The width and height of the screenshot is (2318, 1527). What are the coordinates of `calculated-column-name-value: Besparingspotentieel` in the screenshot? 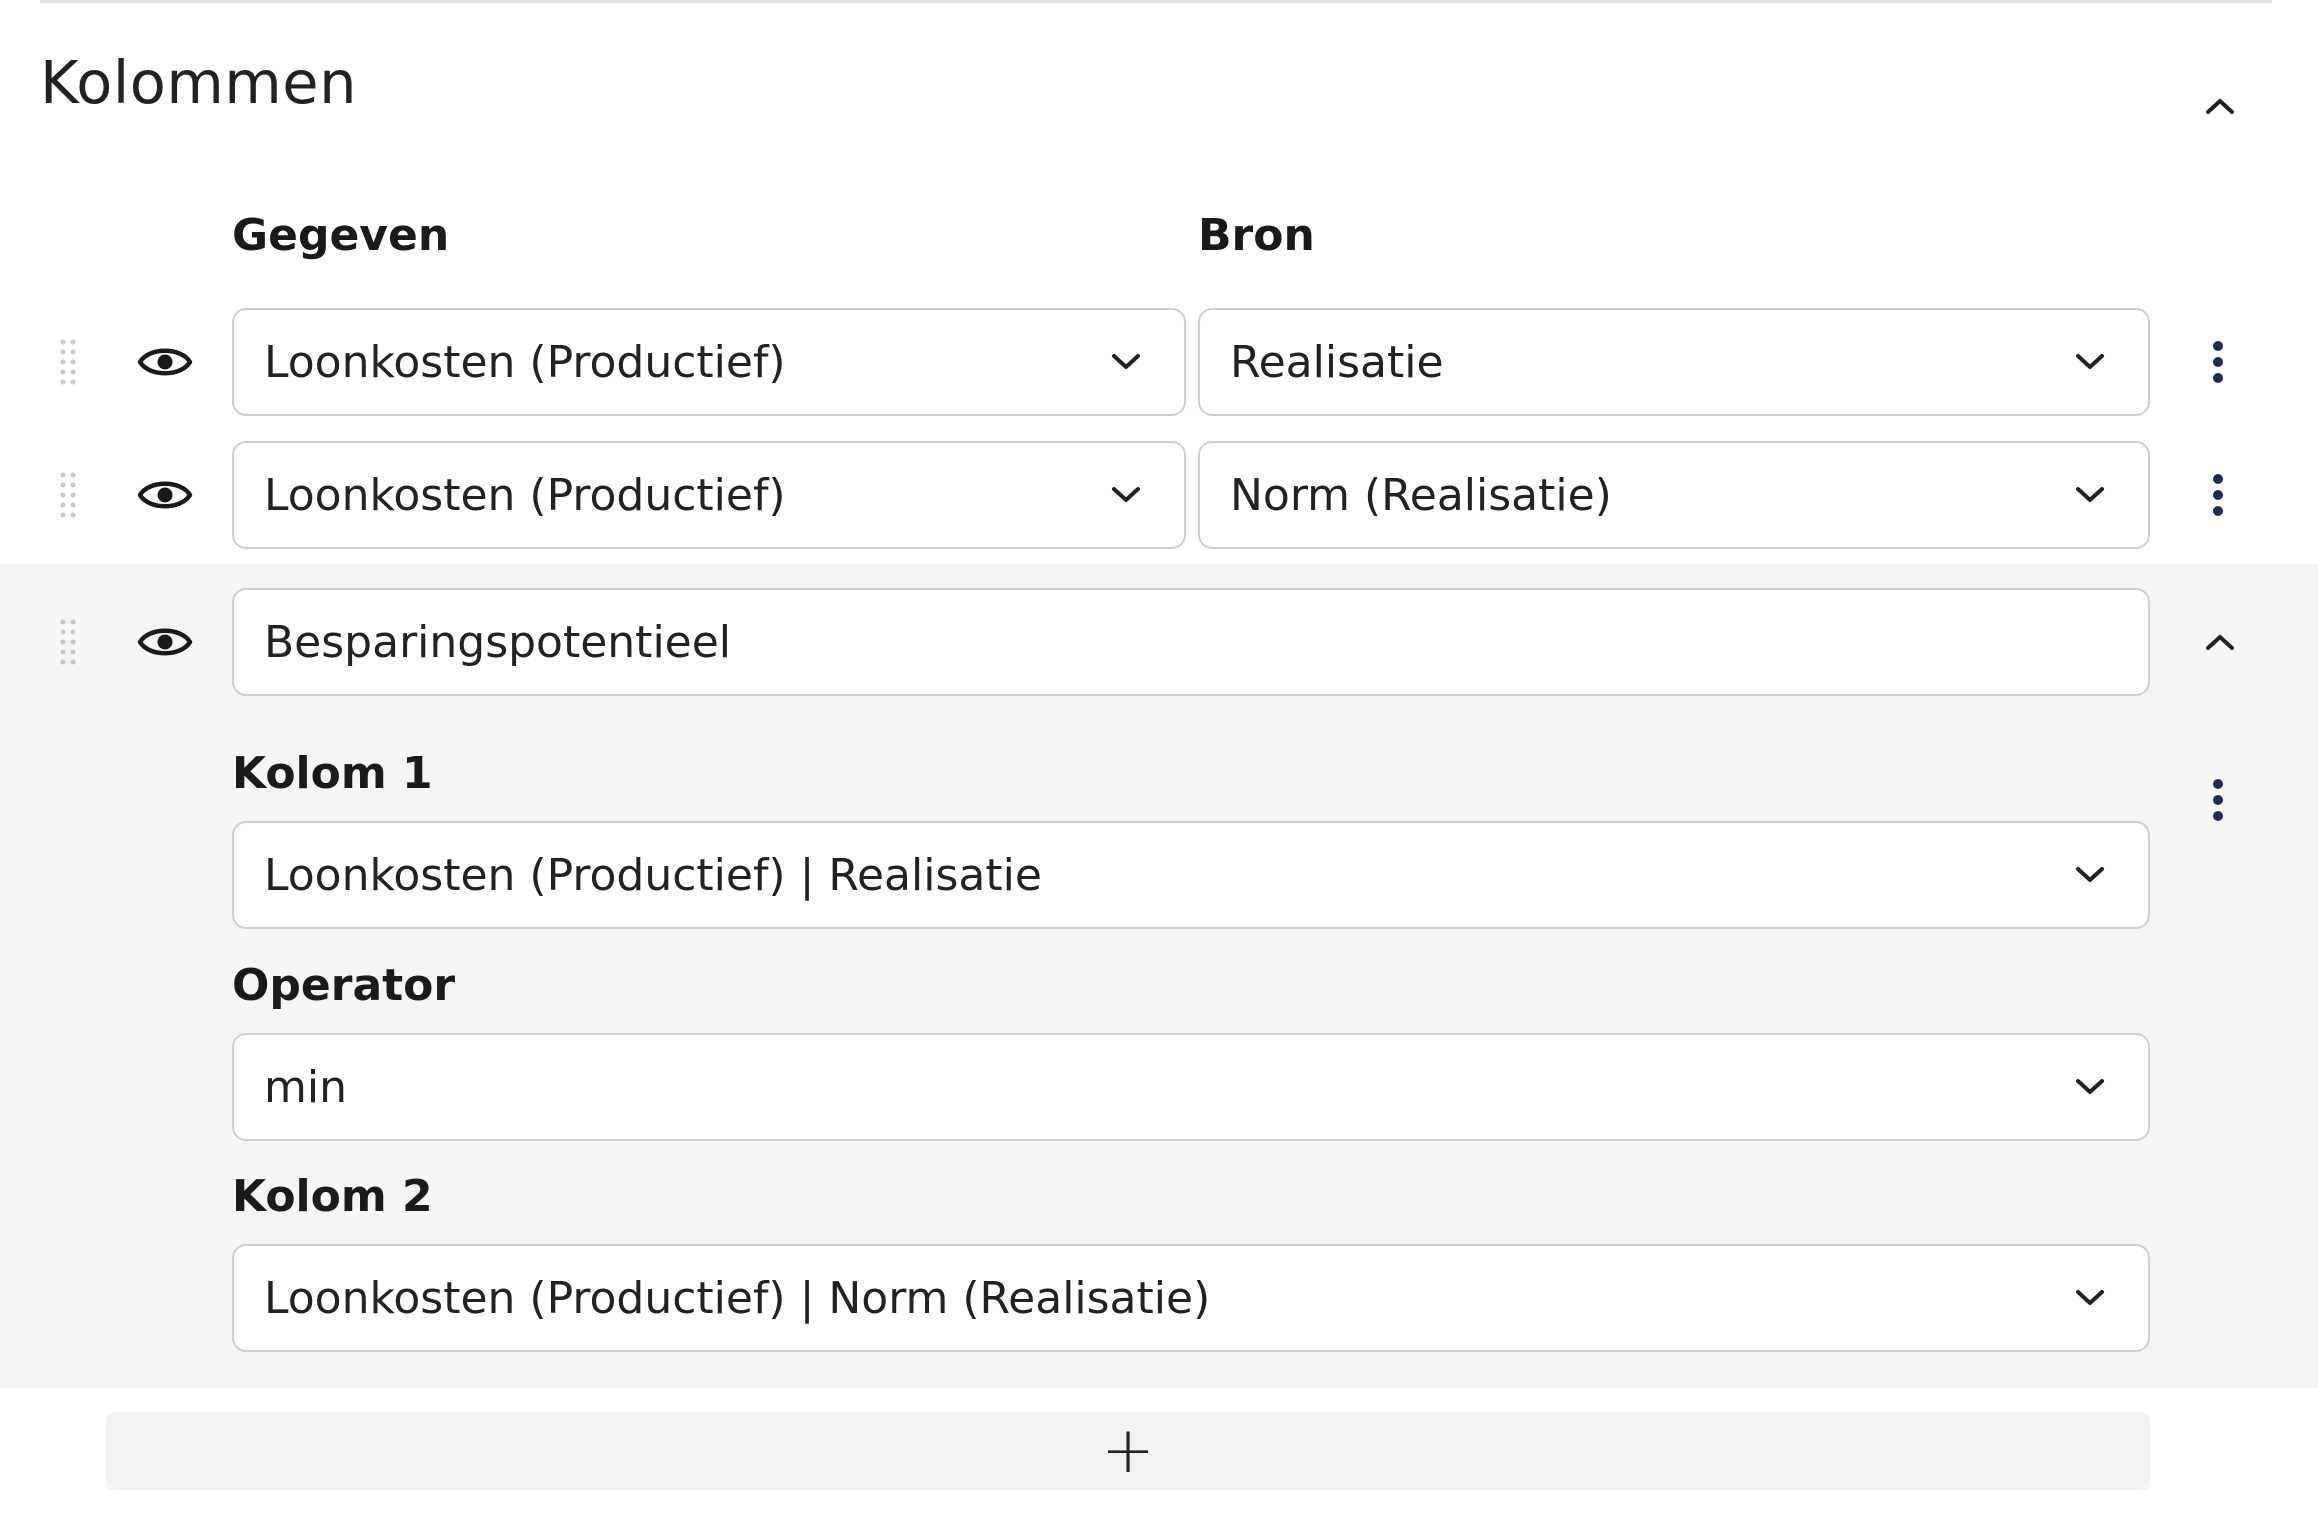 It's located at (498, 642).